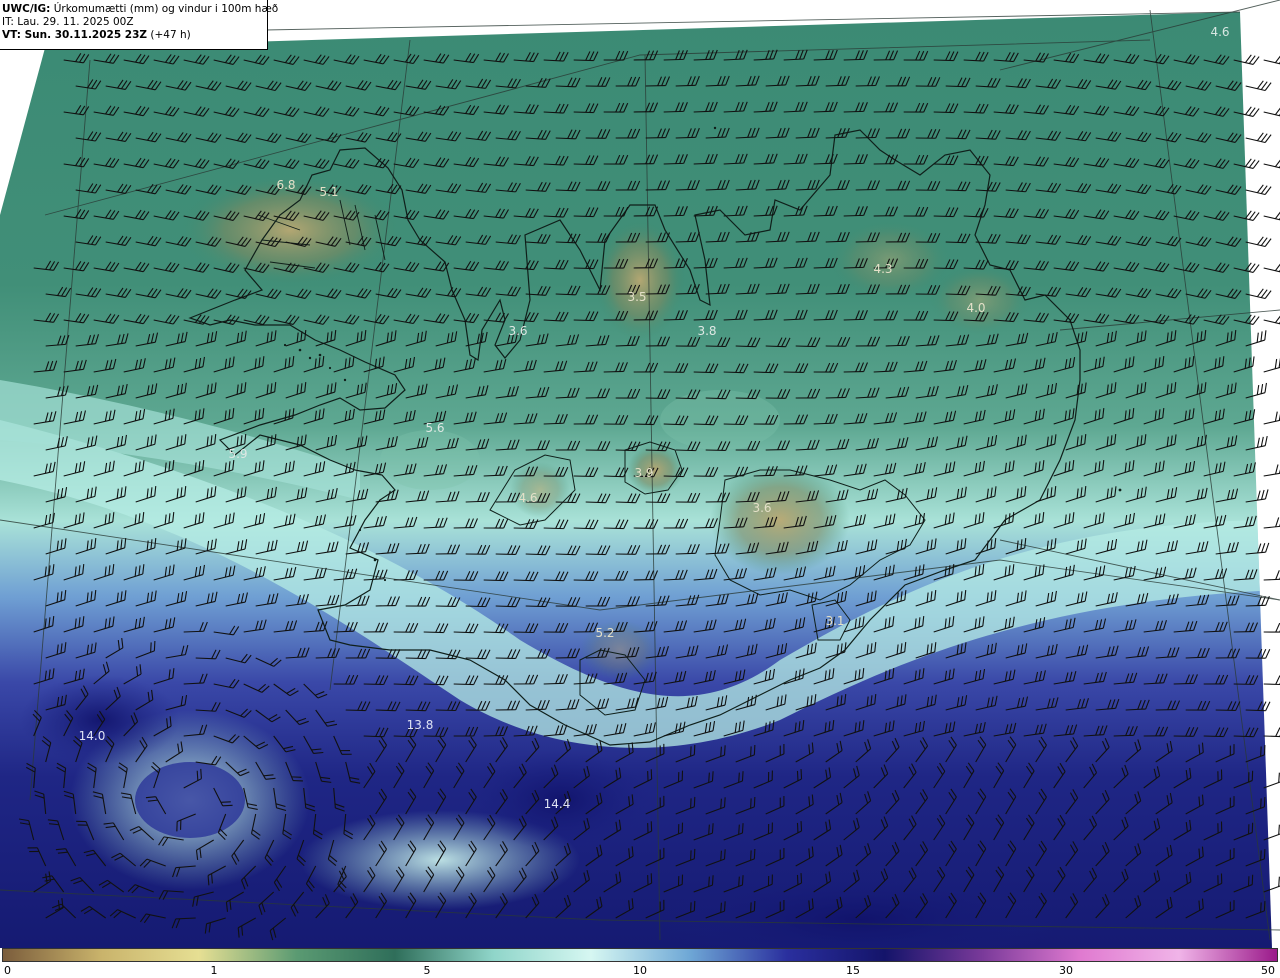 This screenshot has width=1280, height=978. I want to click on colorbar-tick: 0, so click(7, 970).